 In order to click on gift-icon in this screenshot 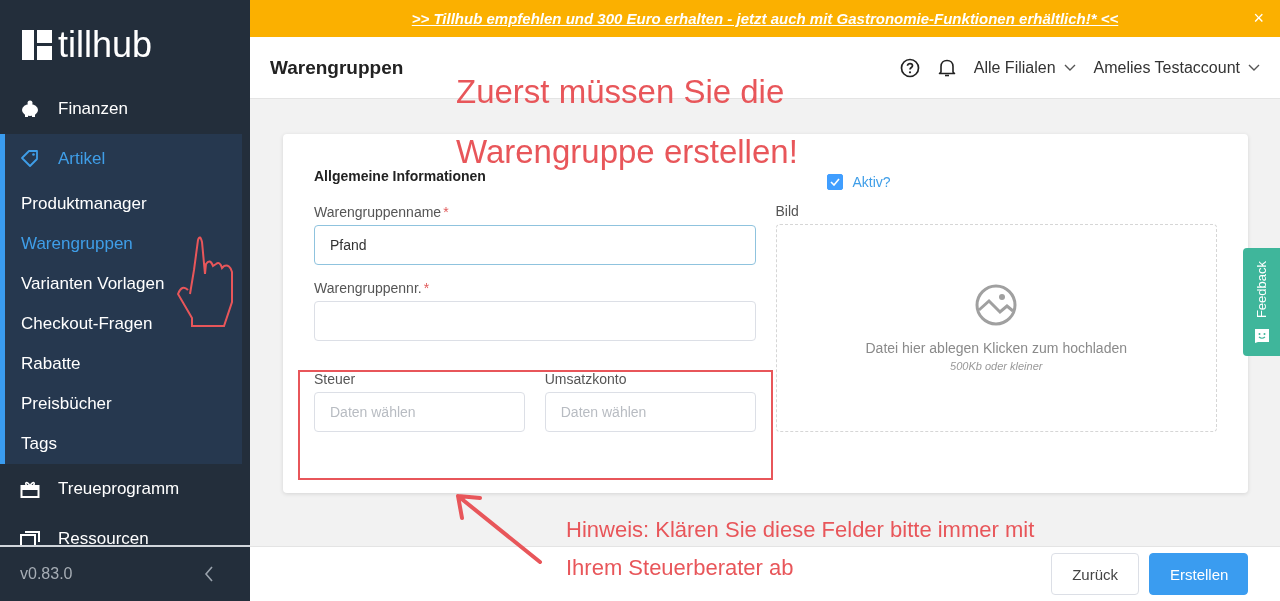, I will do `click(30, 489)`.